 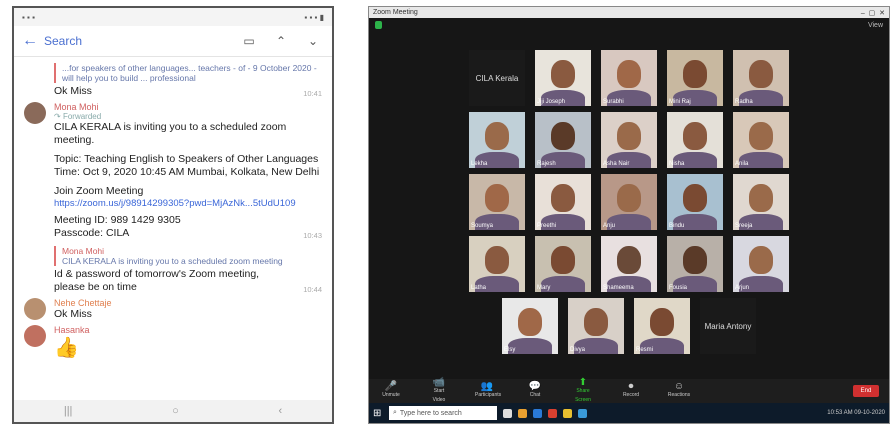 What do you see at coordinates (430, 413) in the screenshot?
I see `taskbar-search-placeholder: Type here to search` at bounding box center [430, 413].